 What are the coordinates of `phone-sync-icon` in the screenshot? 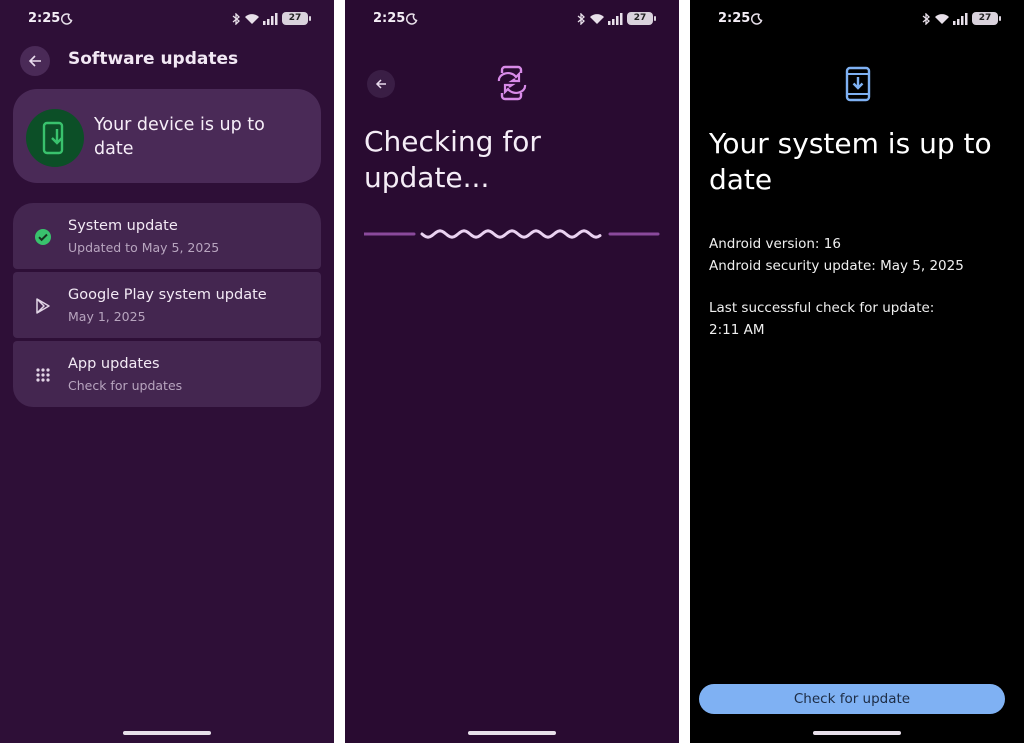 It's located at (512, 83).